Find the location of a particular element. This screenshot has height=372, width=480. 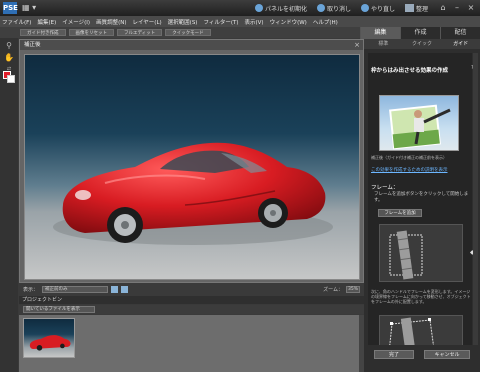

minimize-button: – is located at coordinates (457, 8).